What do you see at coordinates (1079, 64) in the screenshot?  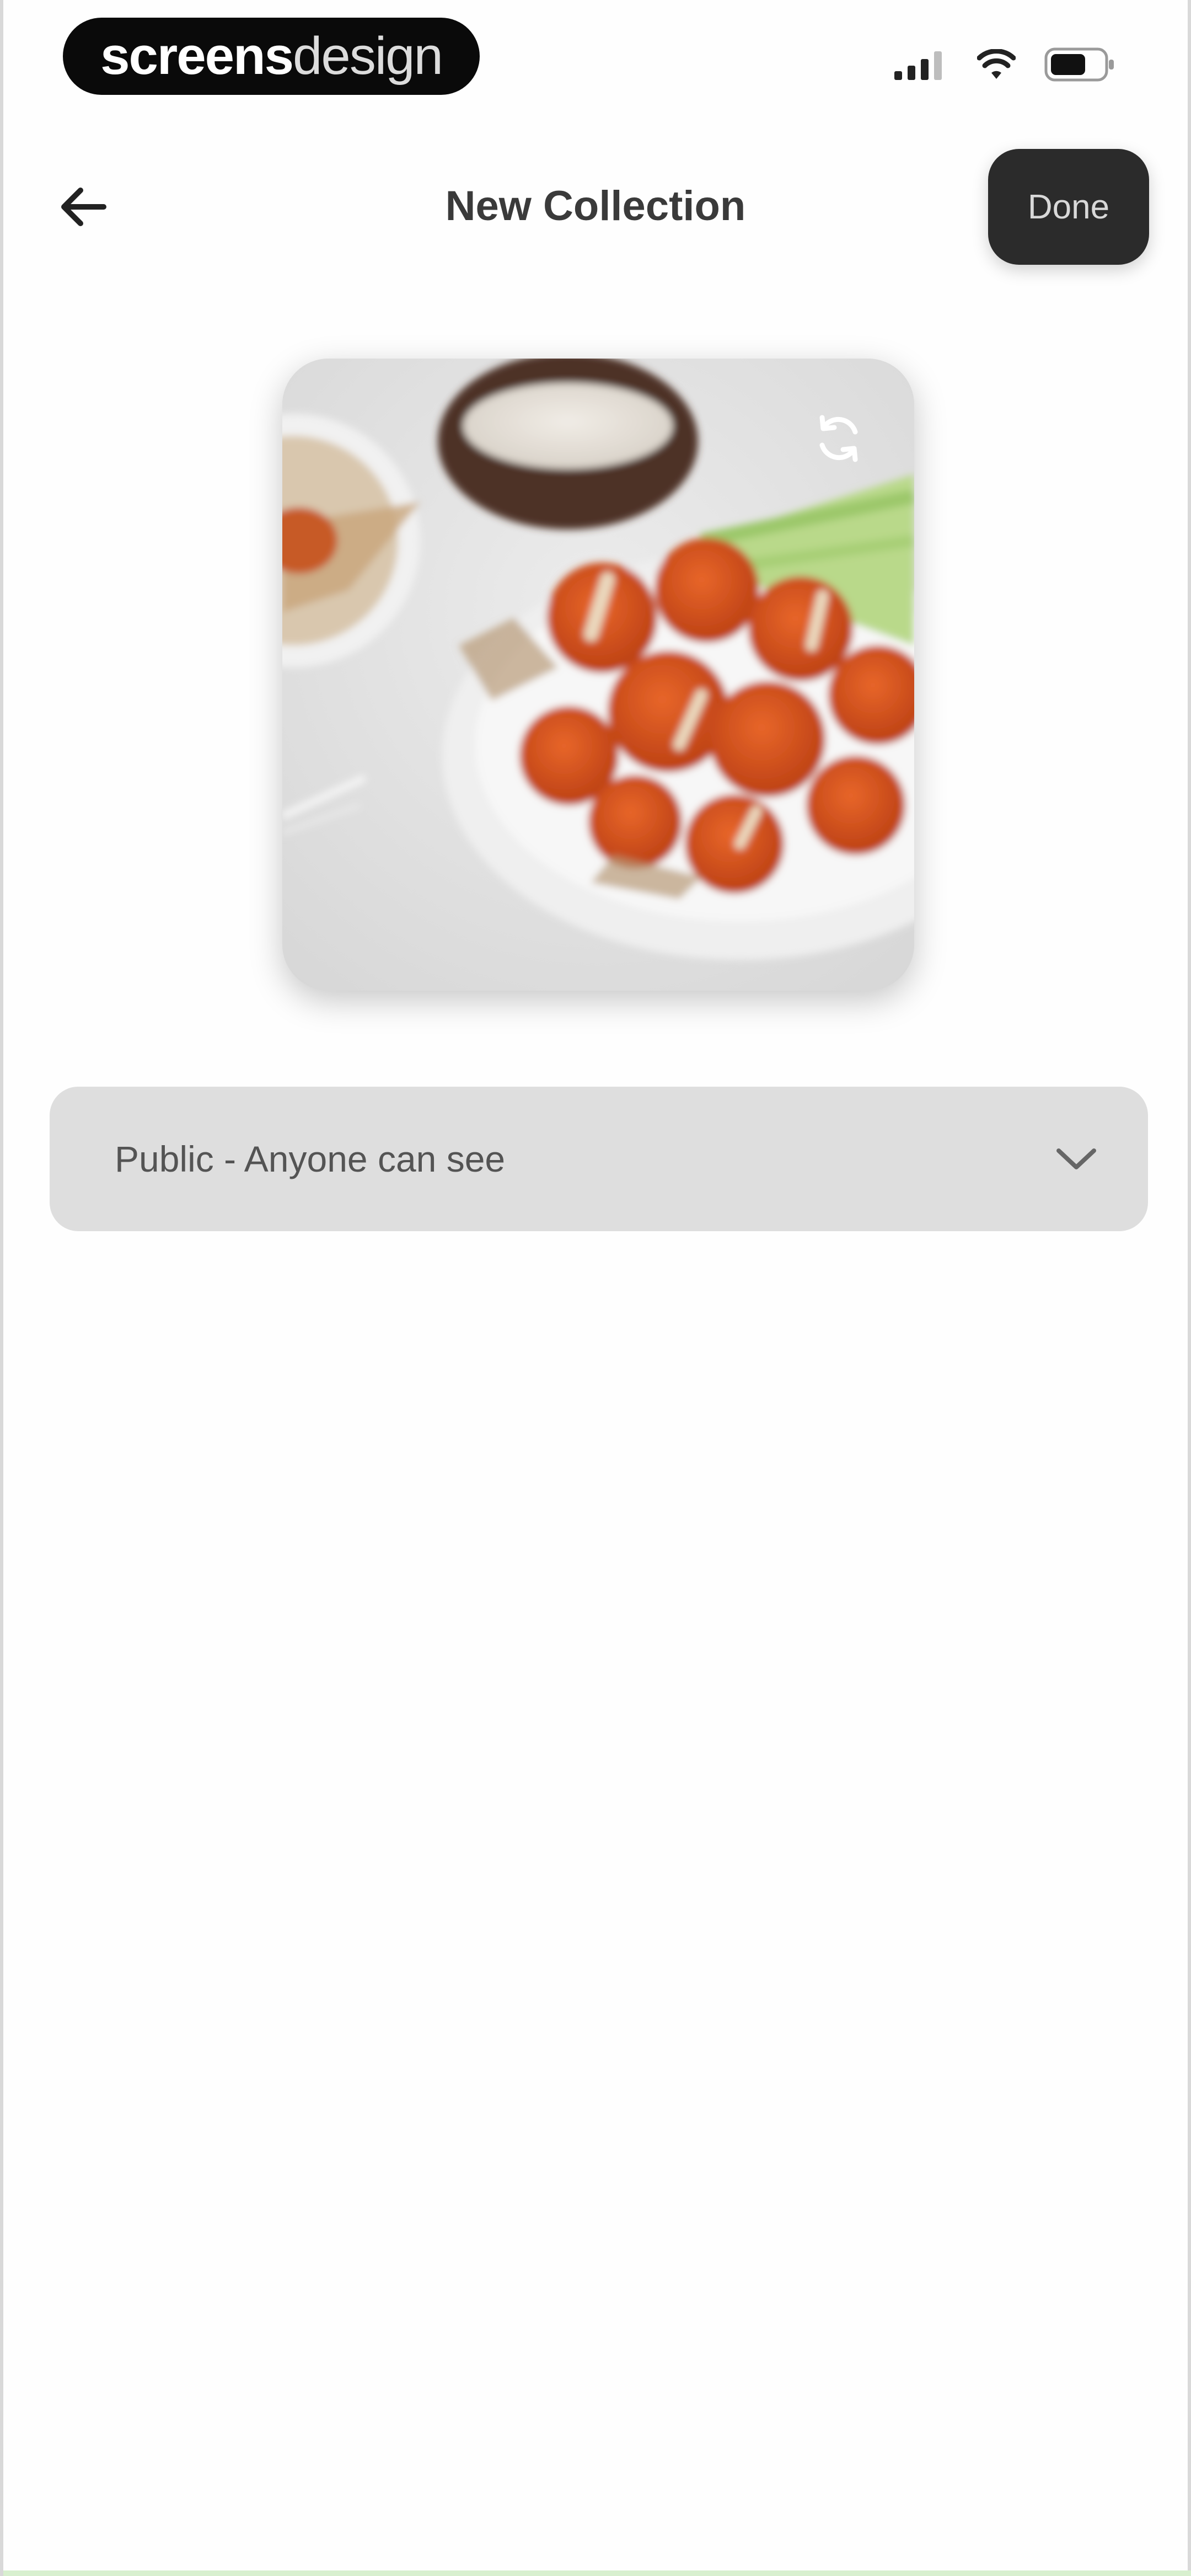 I see `battery-icon` at bounding box center [1079, 64].